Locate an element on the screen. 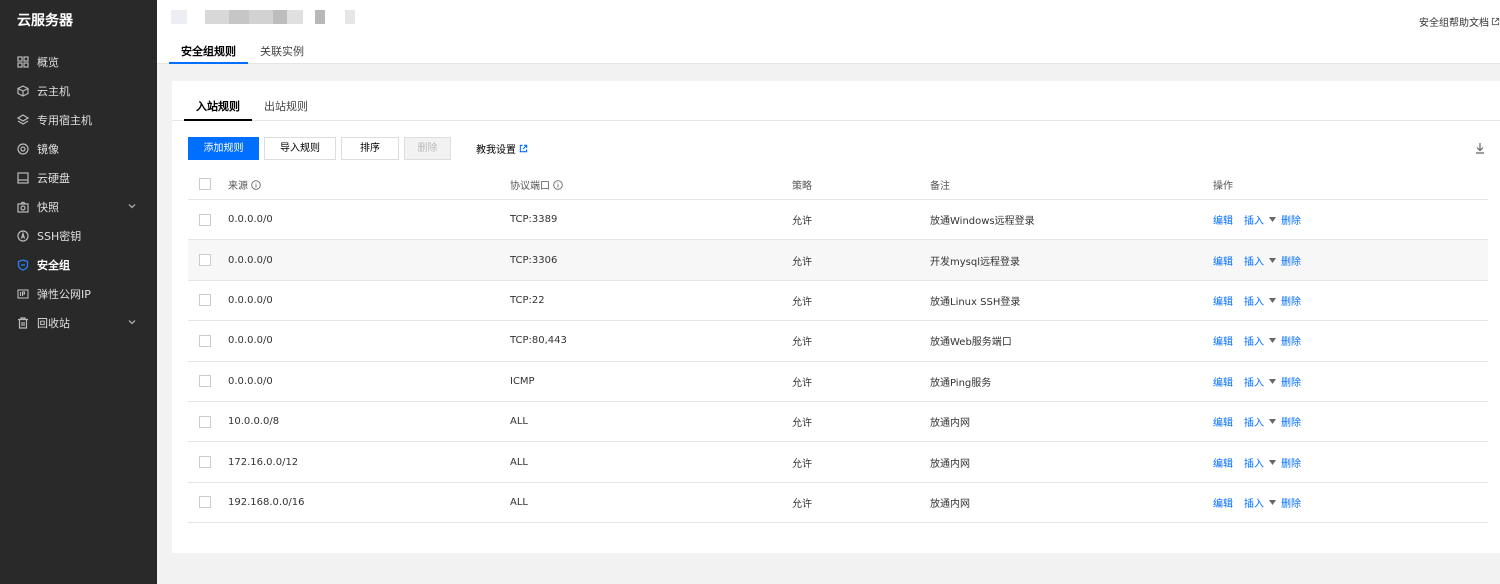 This screenshot has width=1500, height=584. delete-button: 删除 is located at coordinates (427, 148).